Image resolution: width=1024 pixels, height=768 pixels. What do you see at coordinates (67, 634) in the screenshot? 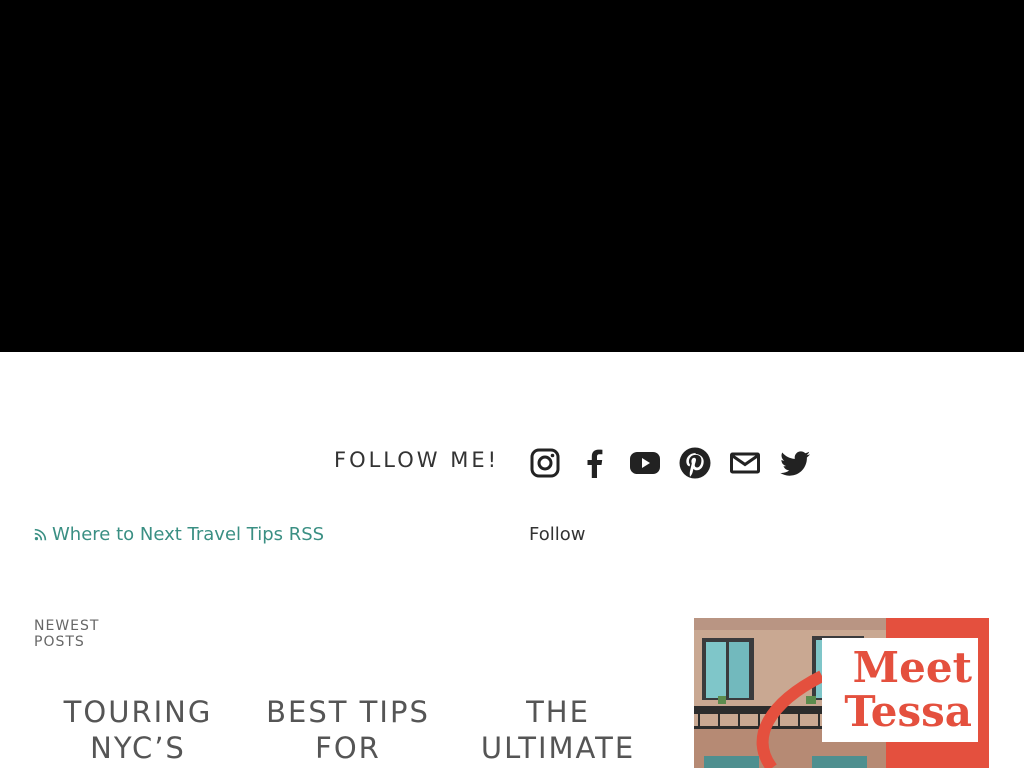
I see `newest-posts-label: NEWEST POSTS` at bounding box center [67, 634].